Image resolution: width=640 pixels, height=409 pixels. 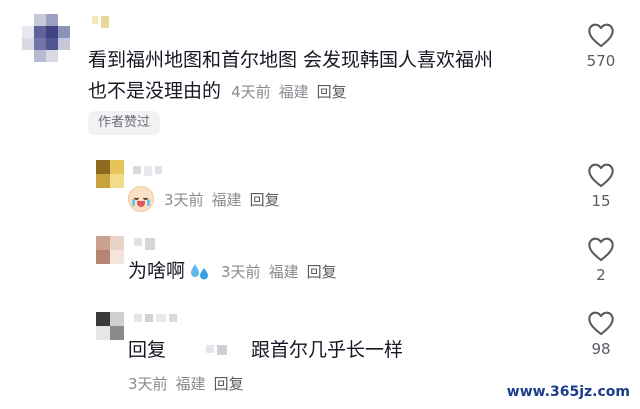 I want to click on like-count: 15, so click(x=601, y=201).